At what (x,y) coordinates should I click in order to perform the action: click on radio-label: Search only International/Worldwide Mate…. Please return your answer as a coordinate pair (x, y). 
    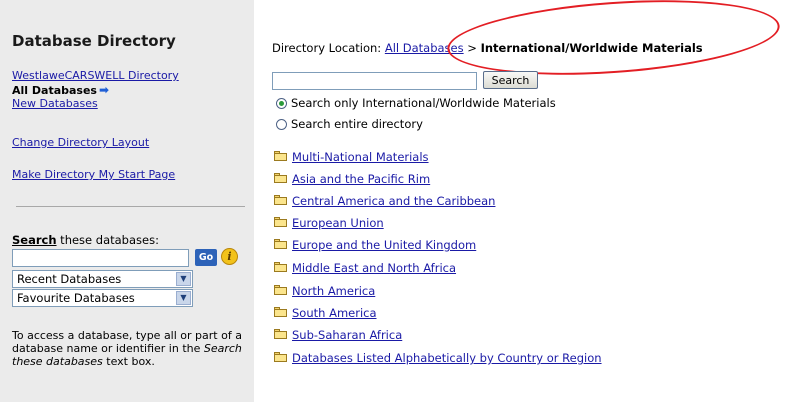
    Looking at the image, I should click on (423, 103).